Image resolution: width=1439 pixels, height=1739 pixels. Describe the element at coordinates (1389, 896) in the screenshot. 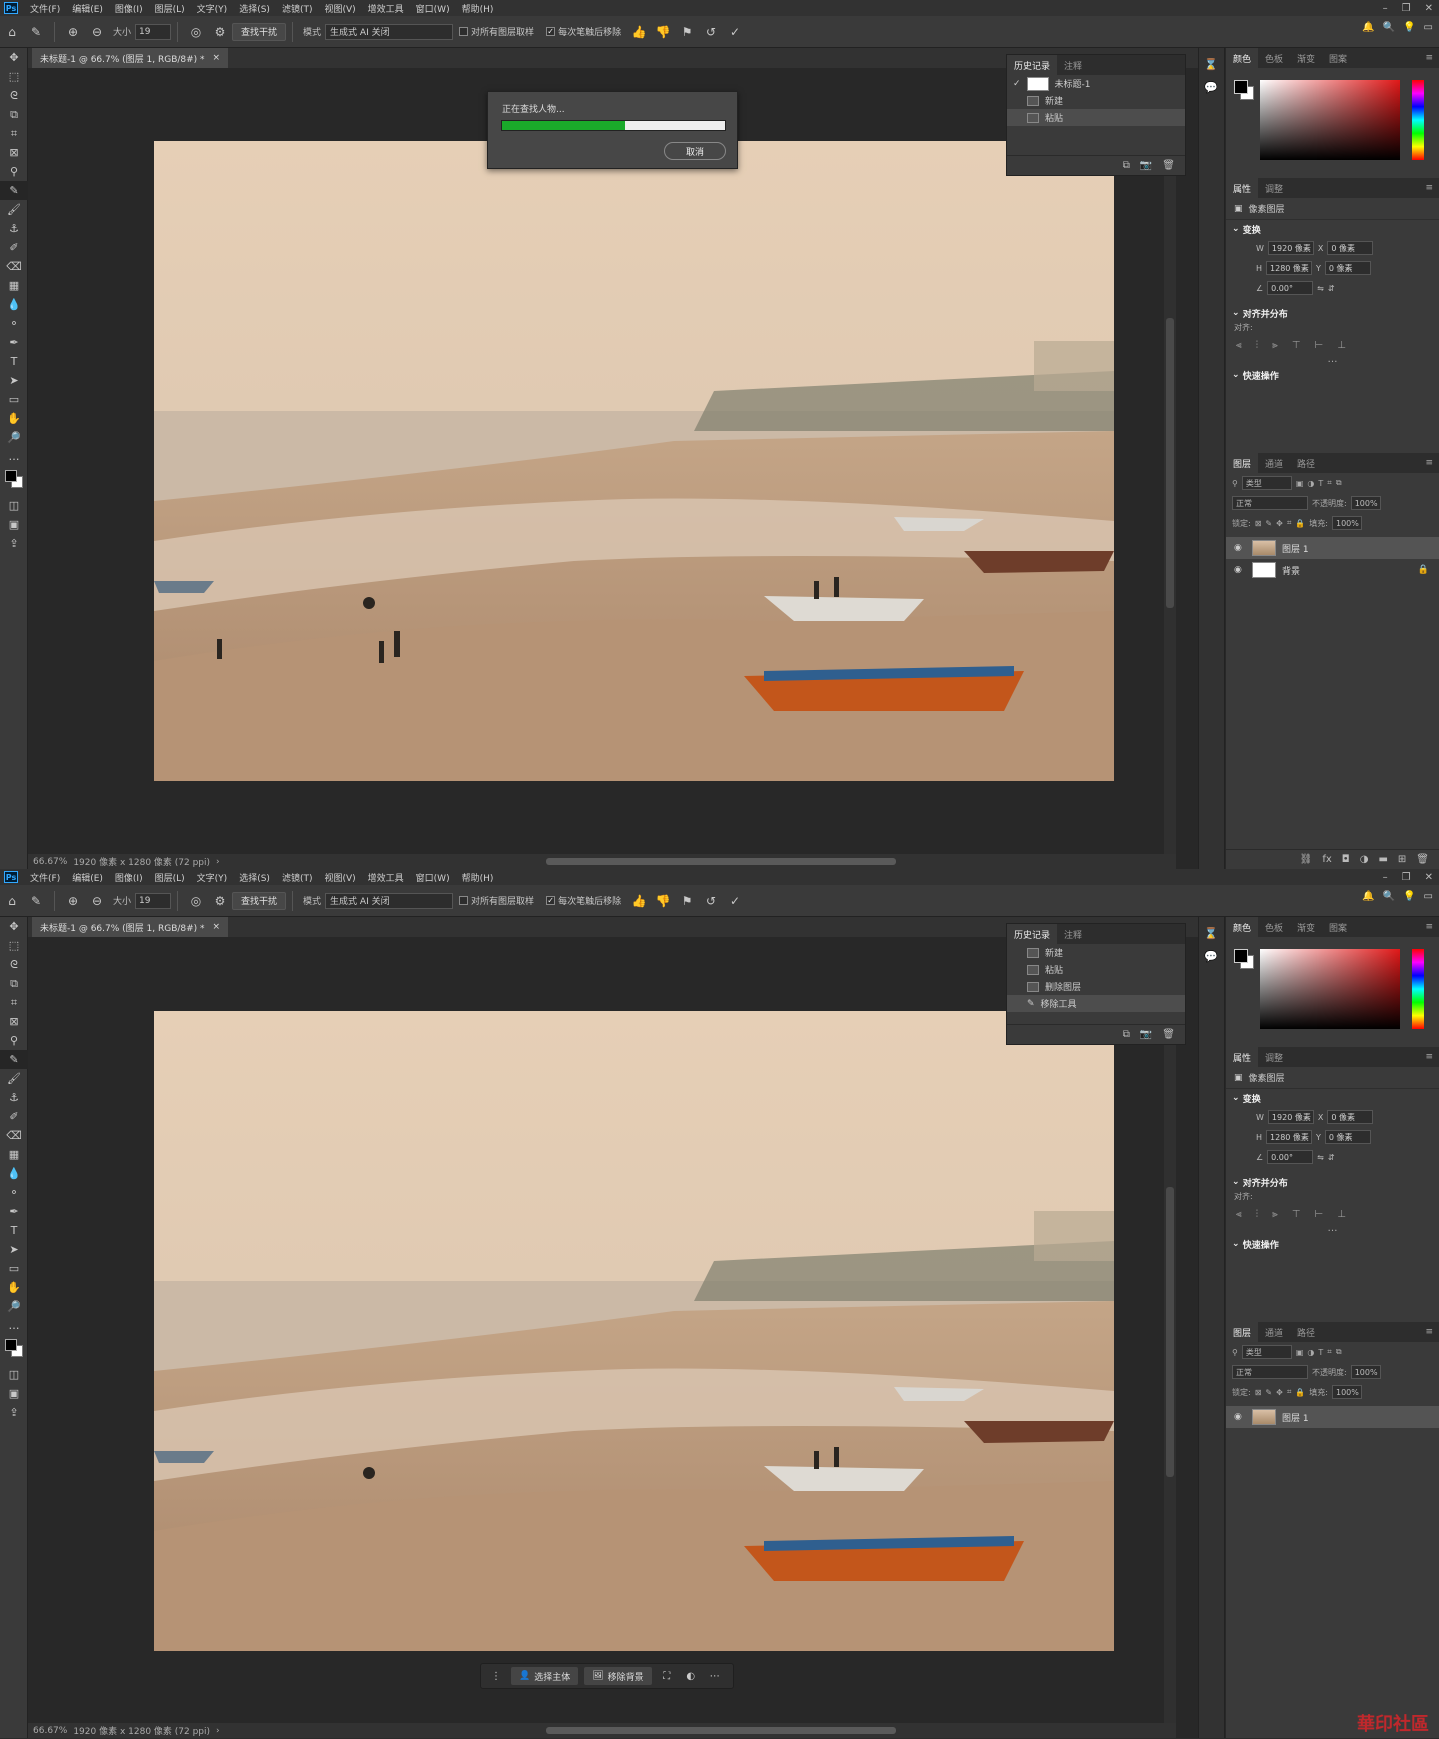

I see `search-icon: 🔍` at that location.